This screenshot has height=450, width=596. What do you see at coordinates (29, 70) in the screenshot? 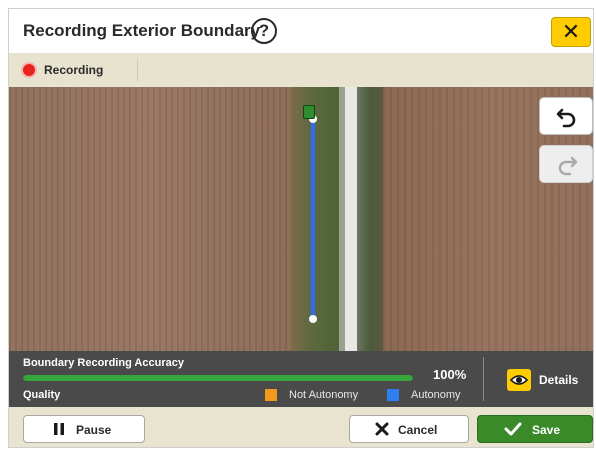
I see `recording-indicator-icon` at bounding box center [29, 70].